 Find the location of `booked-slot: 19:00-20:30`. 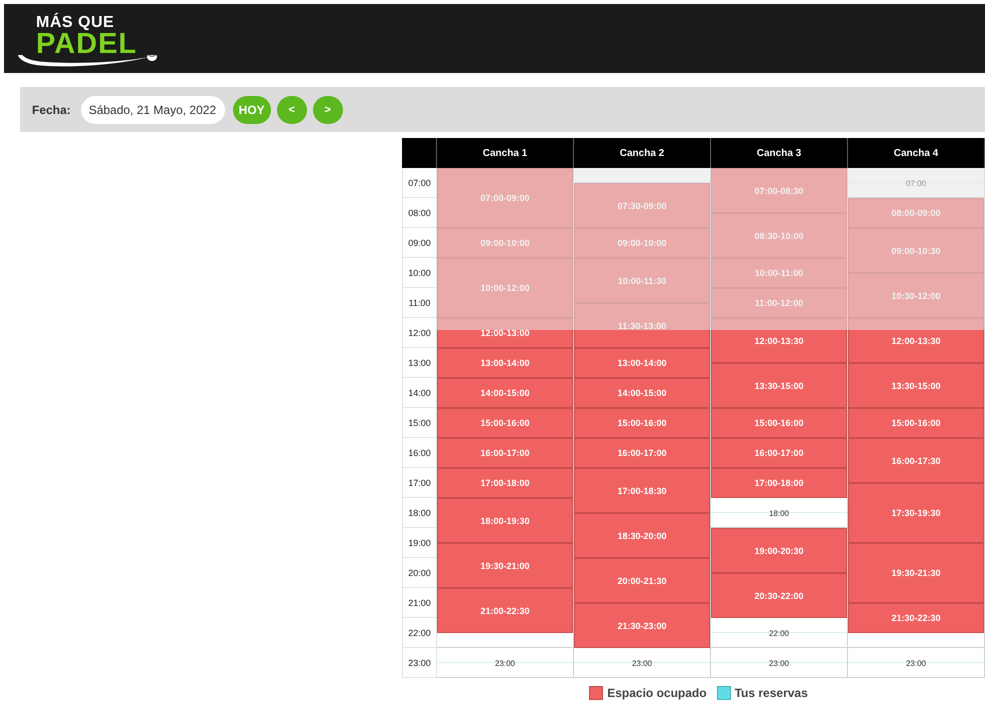

booked-slot: 19:00-20:30 is located at coordinates (779, 550).